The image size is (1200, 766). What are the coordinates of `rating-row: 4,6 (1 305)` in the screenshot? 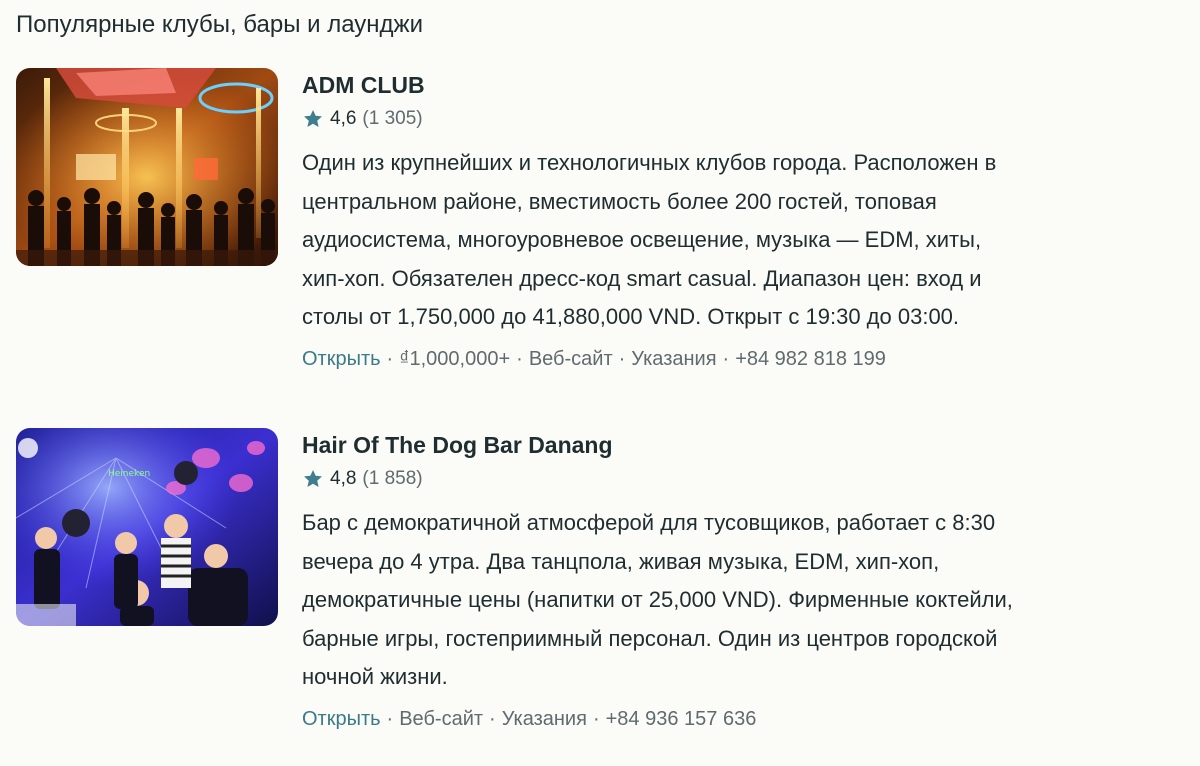 It's located at (732, 119).